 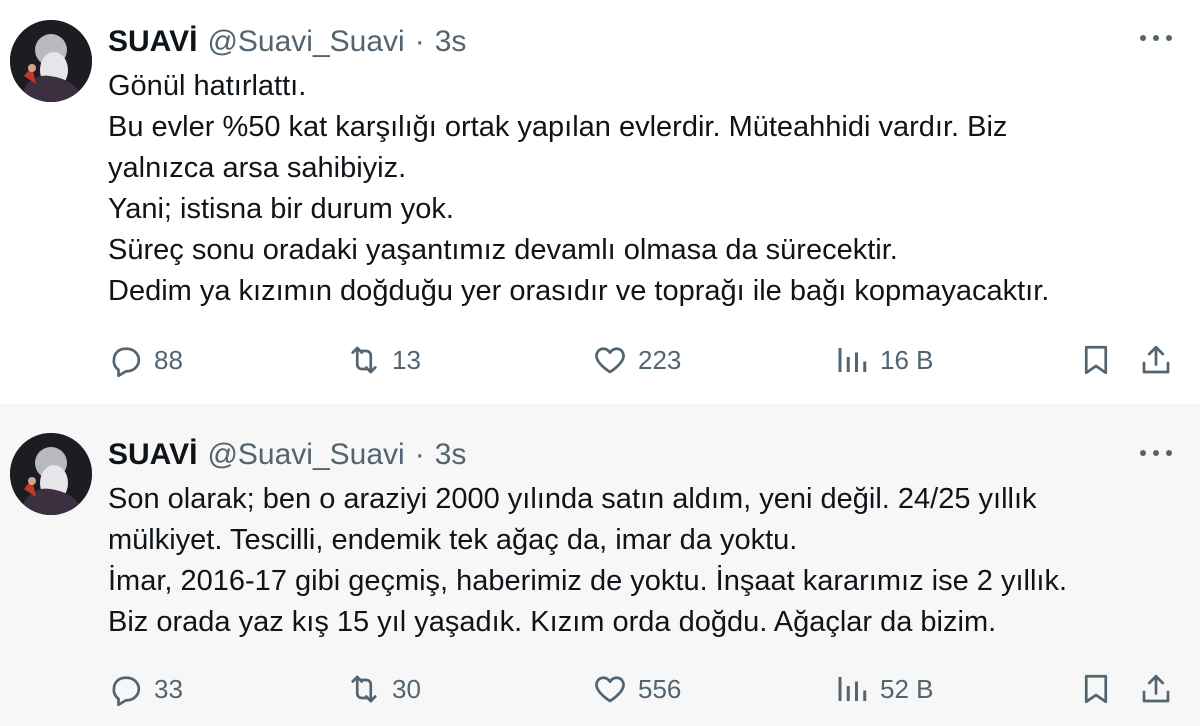 I want to click on reply-count: 88, so click(x=168, y=359).